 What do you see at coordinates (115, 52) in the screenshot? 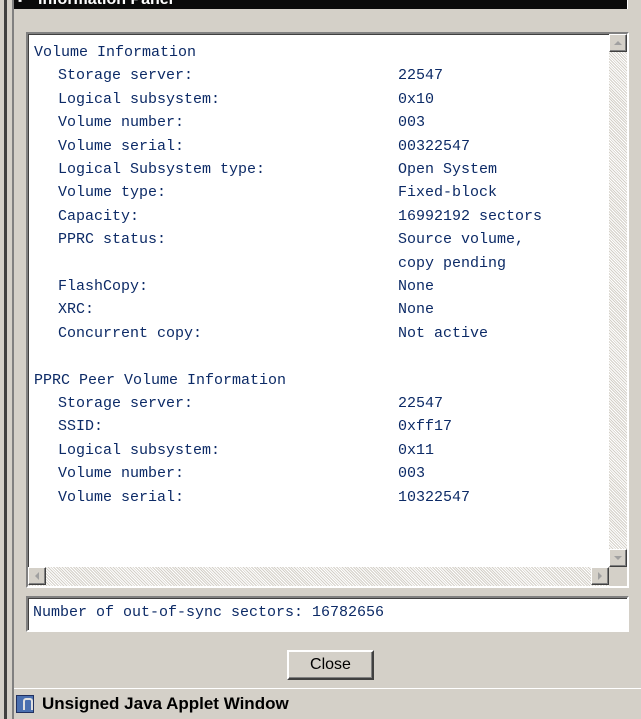
I see `volume-info-heading: Volume Information` at bounding box center [115, 52].